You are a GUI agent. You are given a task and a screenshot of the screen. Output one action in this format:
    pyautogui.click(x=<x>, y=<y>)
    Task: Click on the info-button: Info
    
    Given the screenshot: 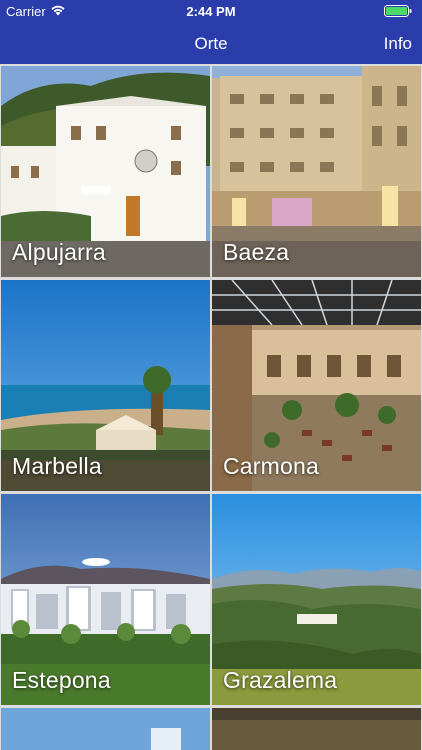 What is the action you would take?
    pyautogui.click(x=398, y=44)
    